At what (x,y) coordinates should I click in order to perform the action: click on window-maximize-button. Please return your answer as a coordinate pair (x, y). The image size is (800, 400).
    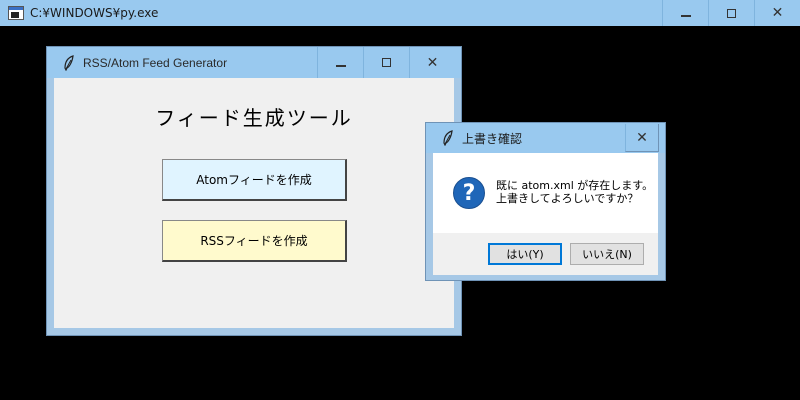
    Looking at the image, I should click on (386, 62).